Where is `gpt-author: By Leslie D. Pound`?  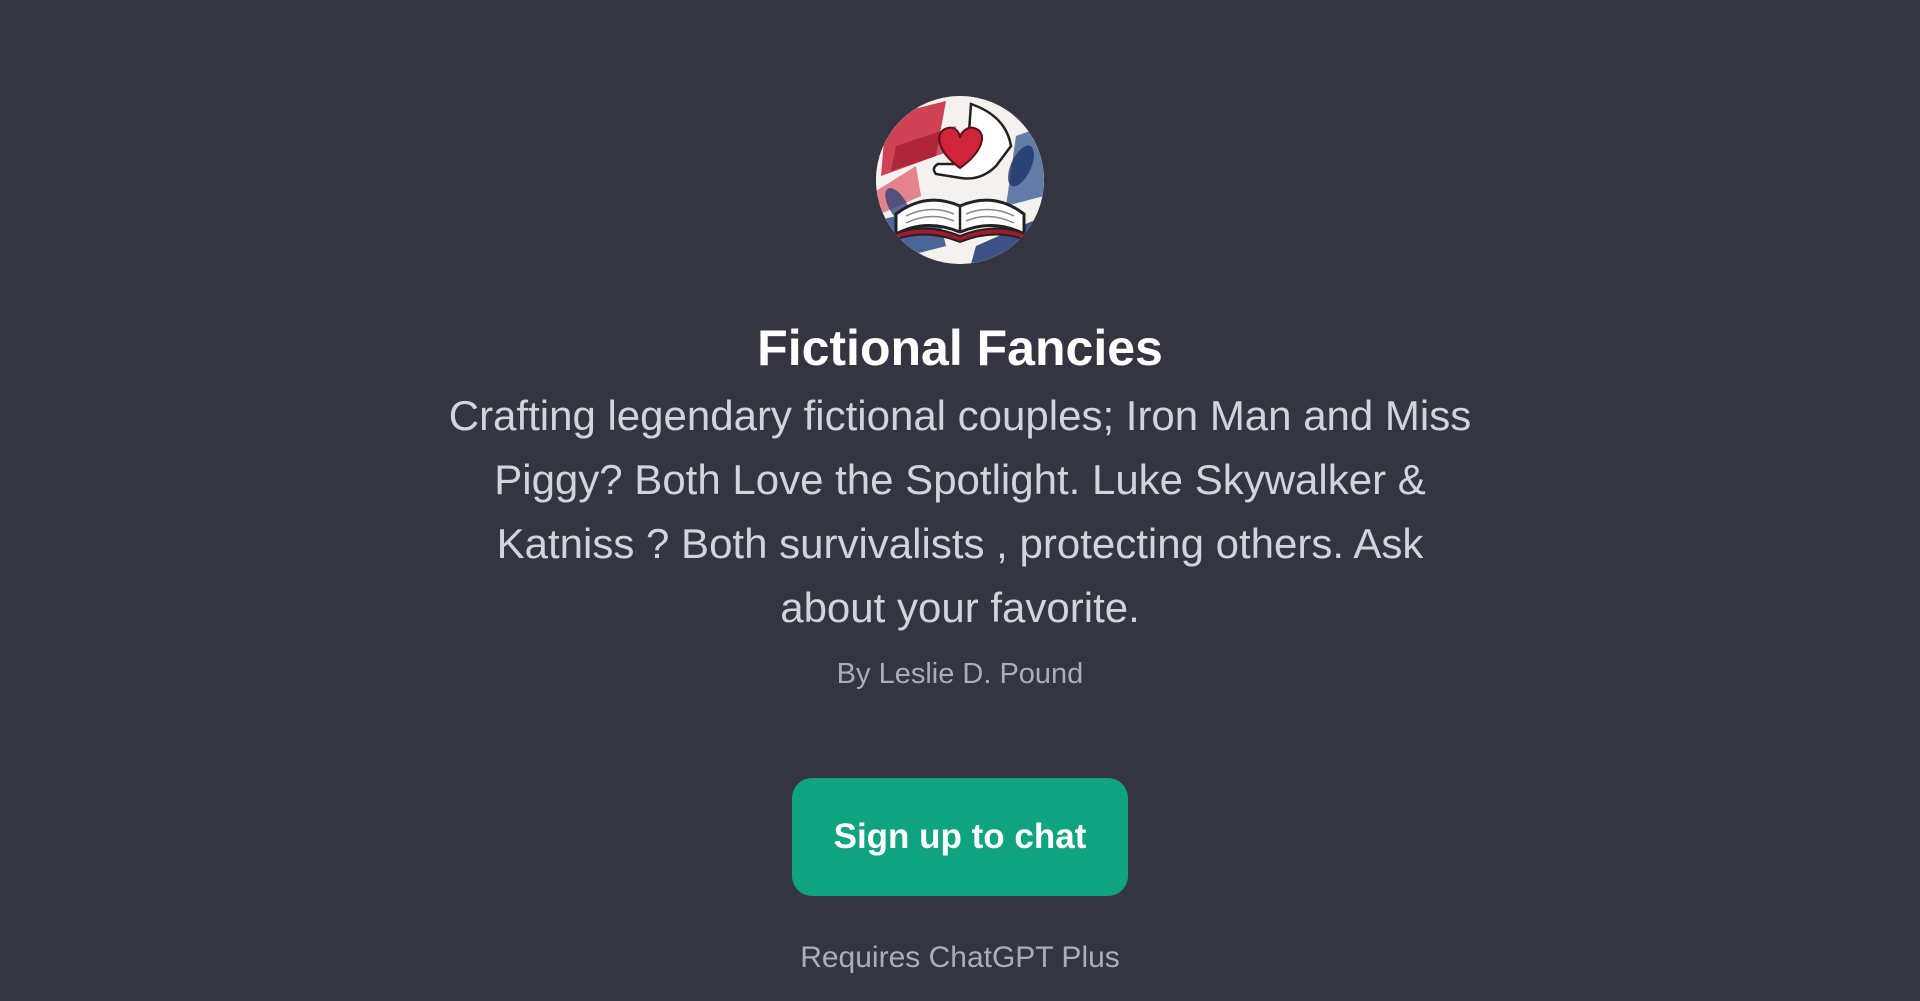
gpt-author: By Leslie D. Pound is located at coordinates (960, 674).